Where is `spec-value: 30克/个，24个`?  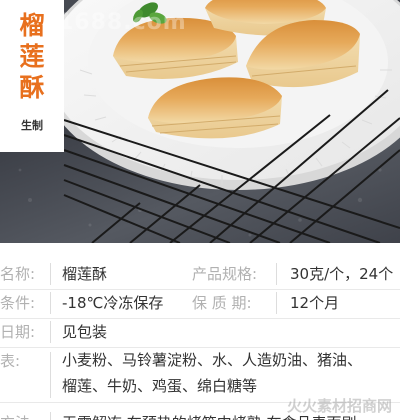
spec-value: 30克/个，24个 is located at coordinates (342, 274).